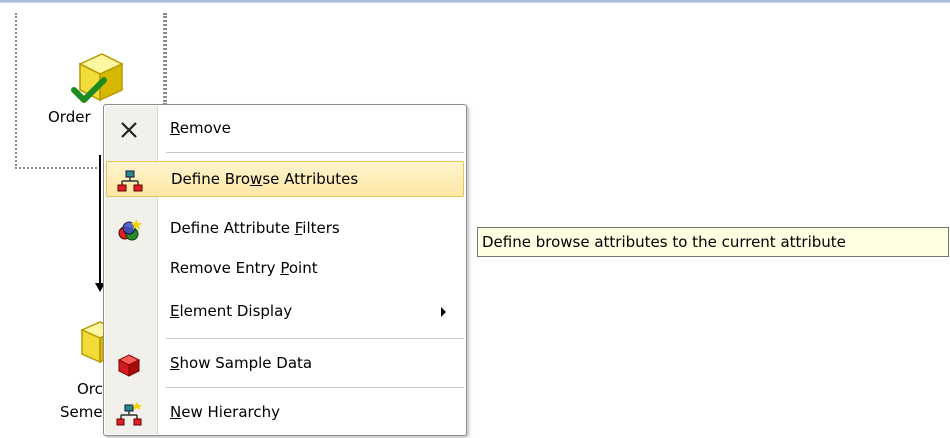  I want to click on menu-item-label: Define Attribute Filters, so click(255, 228).